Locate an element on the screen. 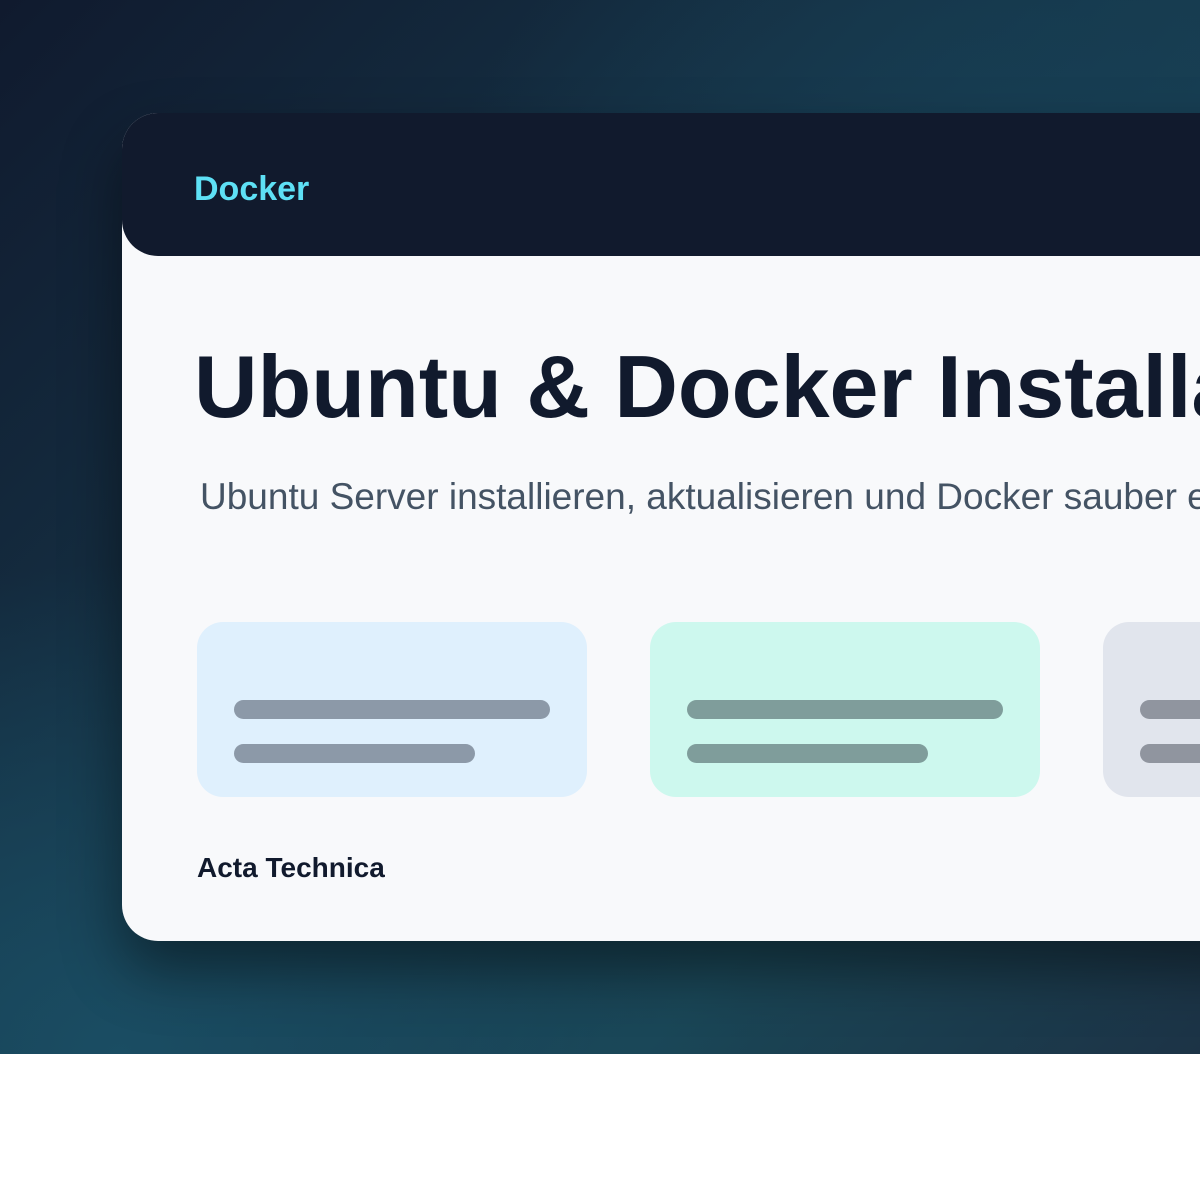  footer-label: Acta Technica is located at coordinates (291, 867).